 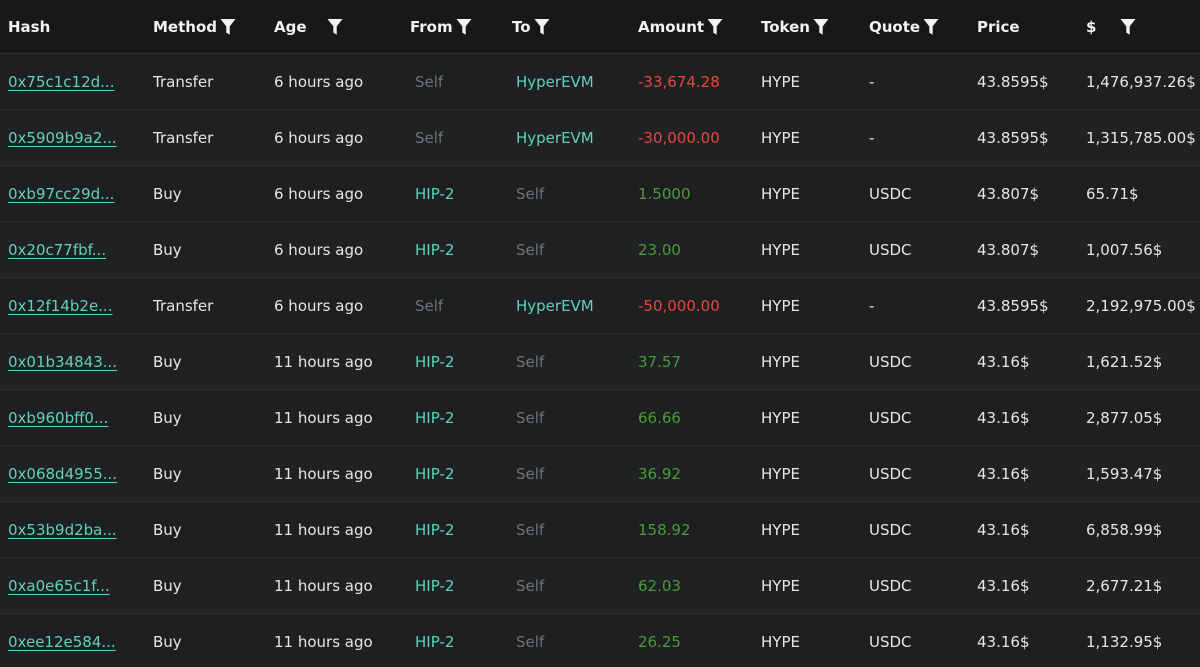 I want to click on column-header-label: From, so click(x=431, y=26).